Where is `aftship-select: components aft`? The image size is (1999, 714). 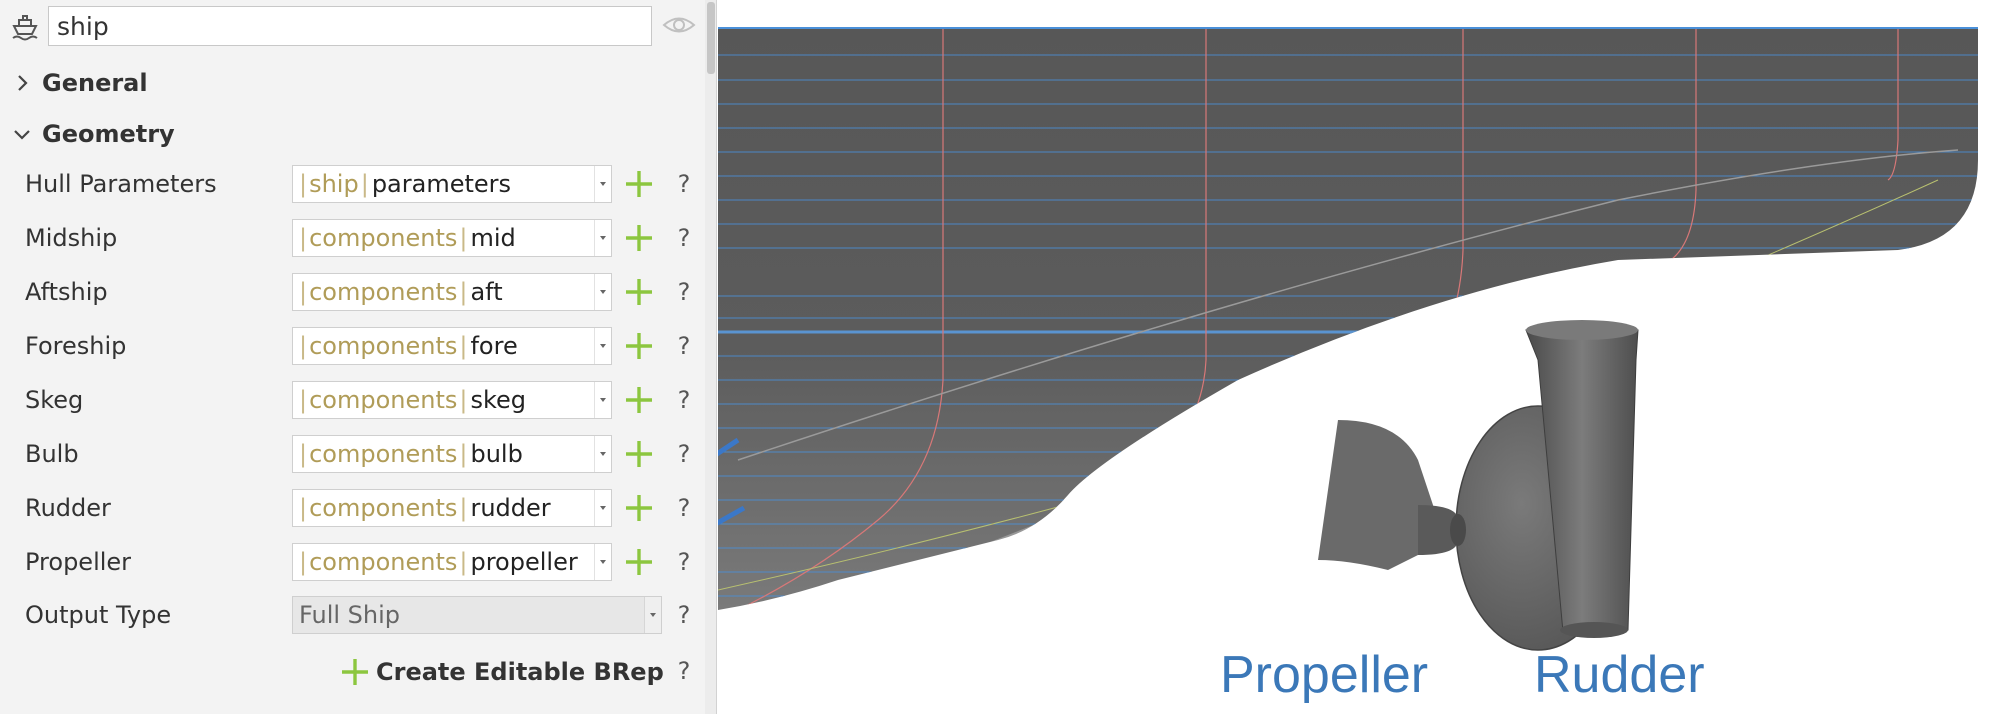
aftship-select: components aft is located at coordinates (452, 292).